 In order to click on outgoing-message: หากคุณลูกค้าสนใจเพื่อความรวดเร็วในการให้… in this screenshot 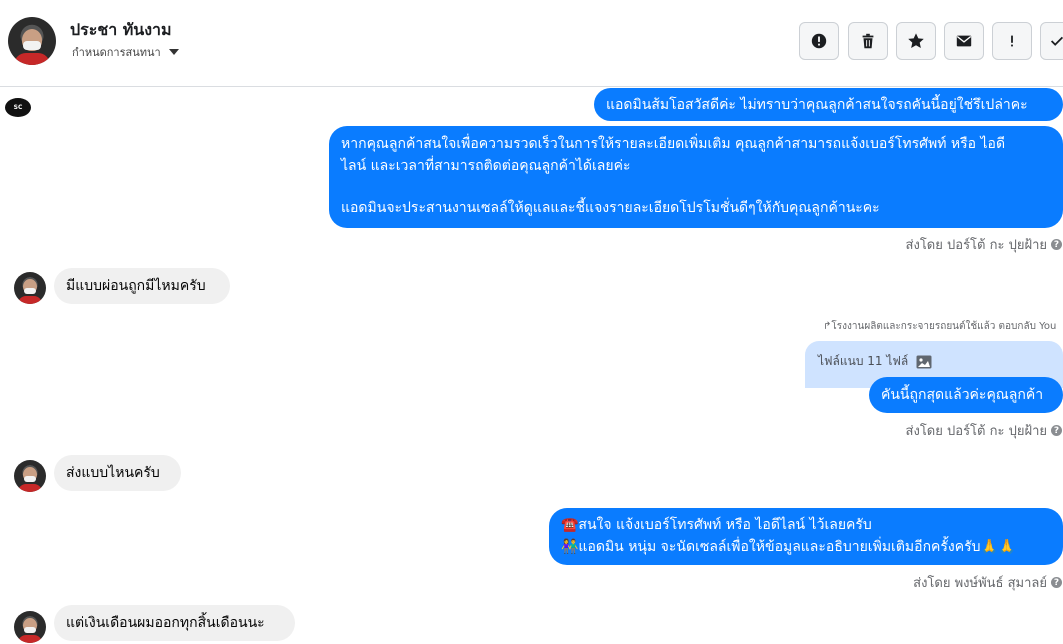, I will do `click(696, 177)`.